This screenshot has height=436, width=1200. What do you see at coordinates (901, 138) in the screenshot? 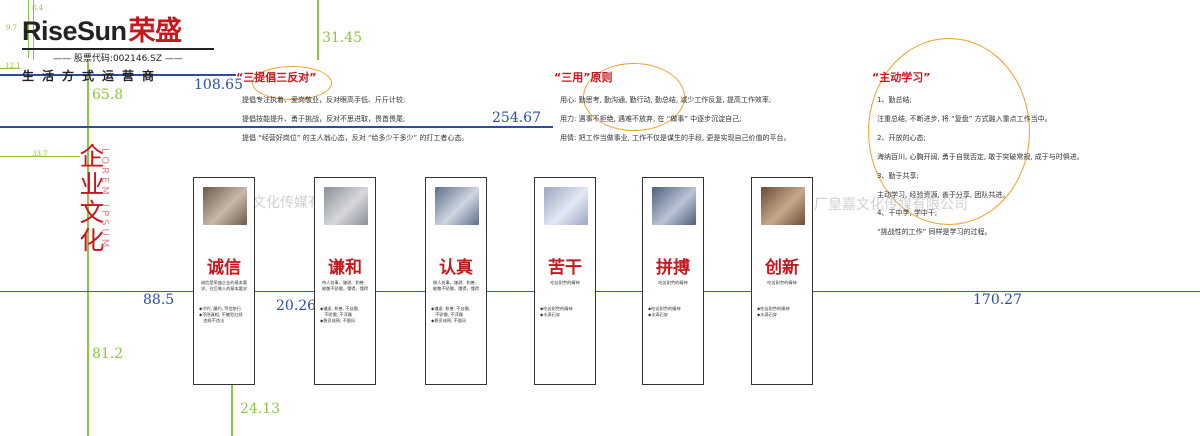
I see `section-line: 2、开放的心态;` at bounding box center [901, 138].